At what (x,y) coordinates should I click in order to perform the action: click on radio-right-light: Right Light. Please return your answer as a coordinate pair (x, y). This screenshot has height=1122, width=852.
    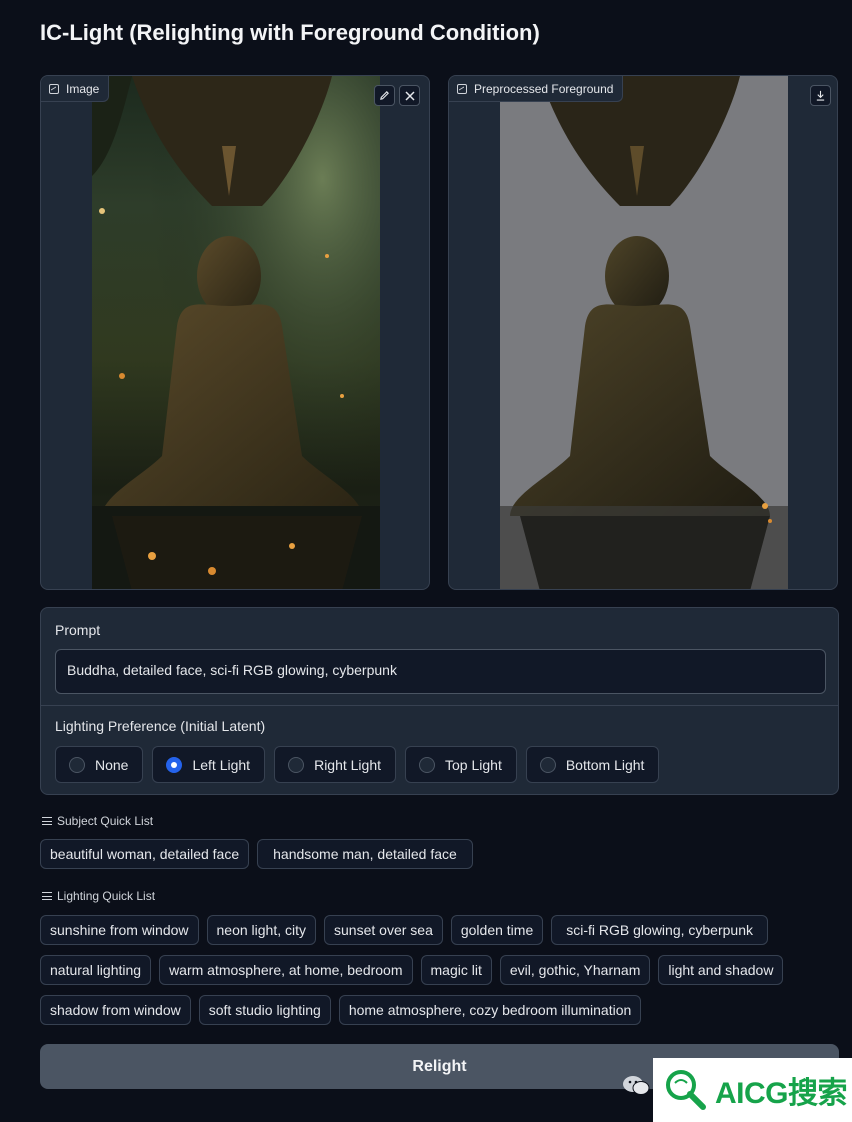
    Looking at the image, I should click on (335, 764).